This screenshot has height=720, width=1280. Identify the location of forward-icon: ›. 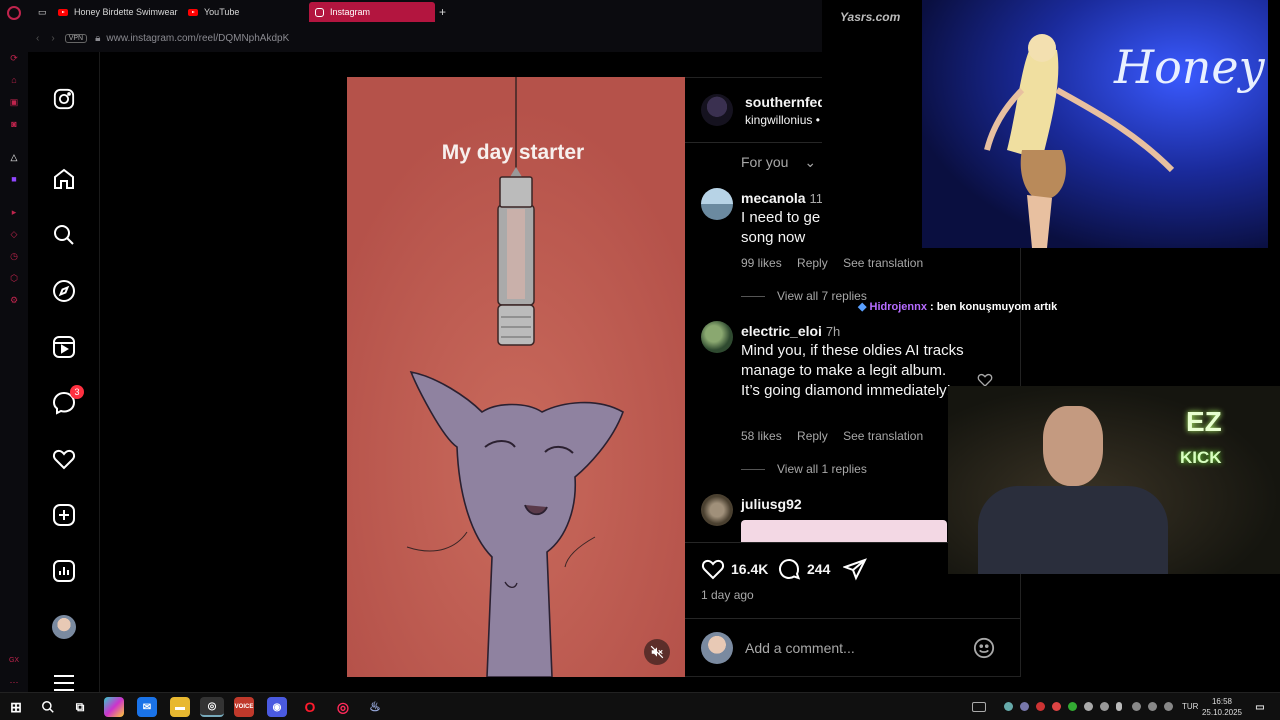
(52, 38).